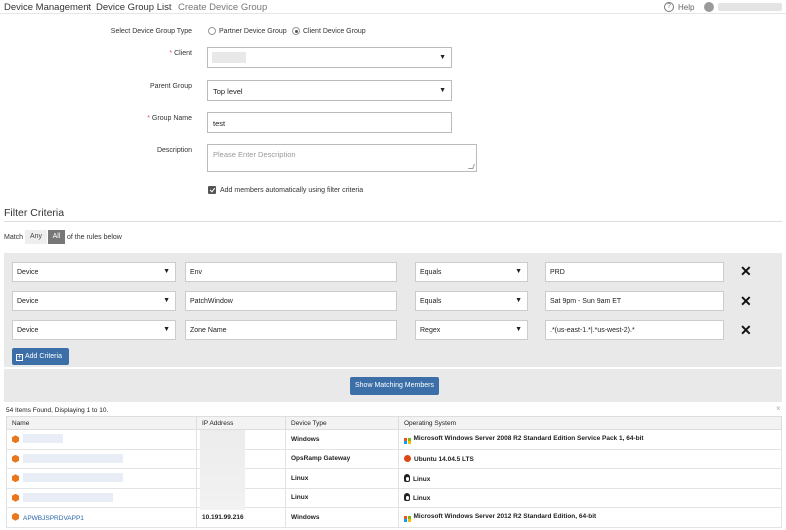 Image resolution: width=786 pixels, height=530 pixels. What do you see at coordinates (228, 91) in the screenshot?
I see `parent-group-value: Top level` at bounding box center [228, 91].